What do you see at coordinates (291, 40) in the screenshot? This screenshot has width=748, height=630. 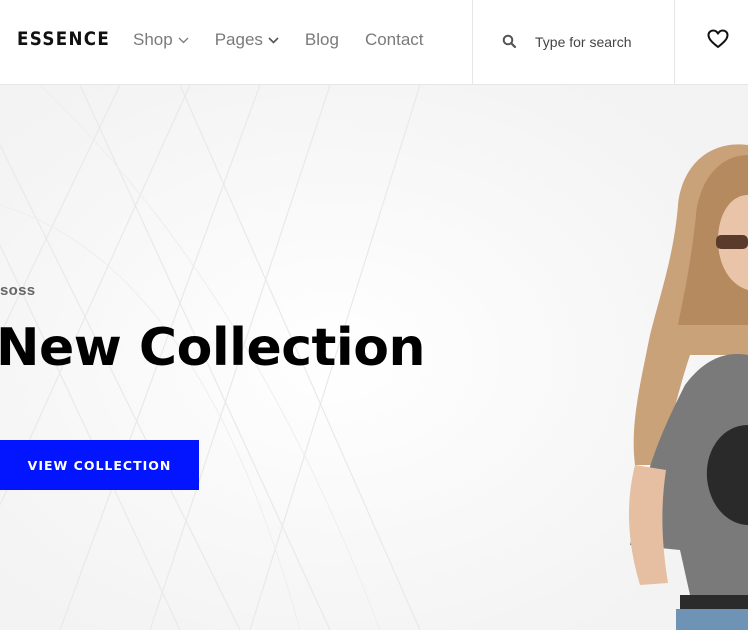 I see `main-nav: Shop Pages Blog Contact` at bounding box center [291, 40].